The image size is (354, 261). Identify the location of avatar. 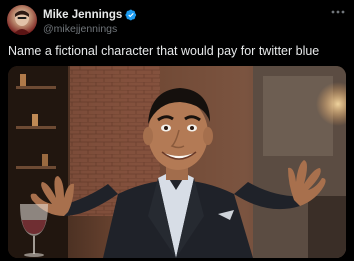
(22, 20).